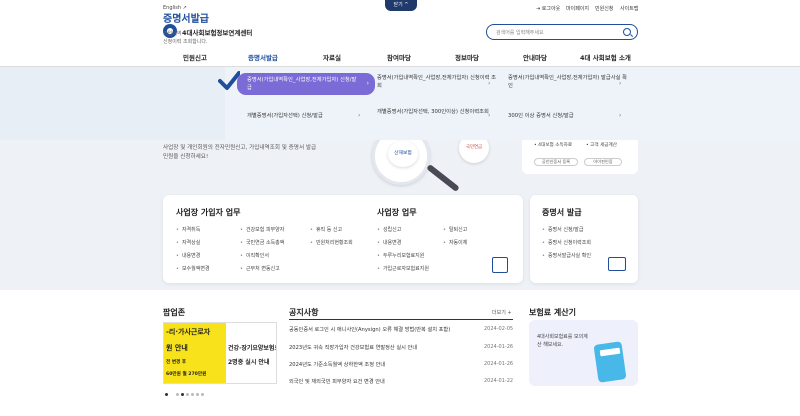  Describe the element at coordinates (562, 212) in the screenshot. I see `cert-issue-title: 증명서 발급` at that location.